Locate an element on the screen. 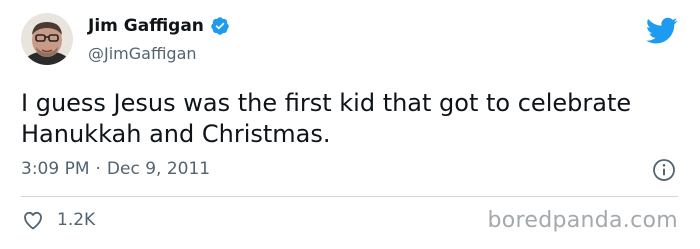 The width and height of the screenshot is (700, 249). divider is located at coordinates (349, 196).